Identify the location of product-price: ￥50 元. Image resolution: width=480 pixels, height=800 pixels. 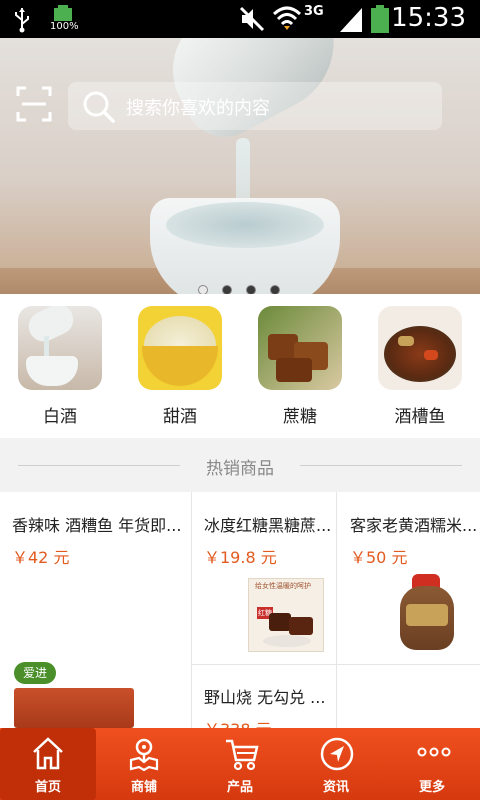
(379, 557).